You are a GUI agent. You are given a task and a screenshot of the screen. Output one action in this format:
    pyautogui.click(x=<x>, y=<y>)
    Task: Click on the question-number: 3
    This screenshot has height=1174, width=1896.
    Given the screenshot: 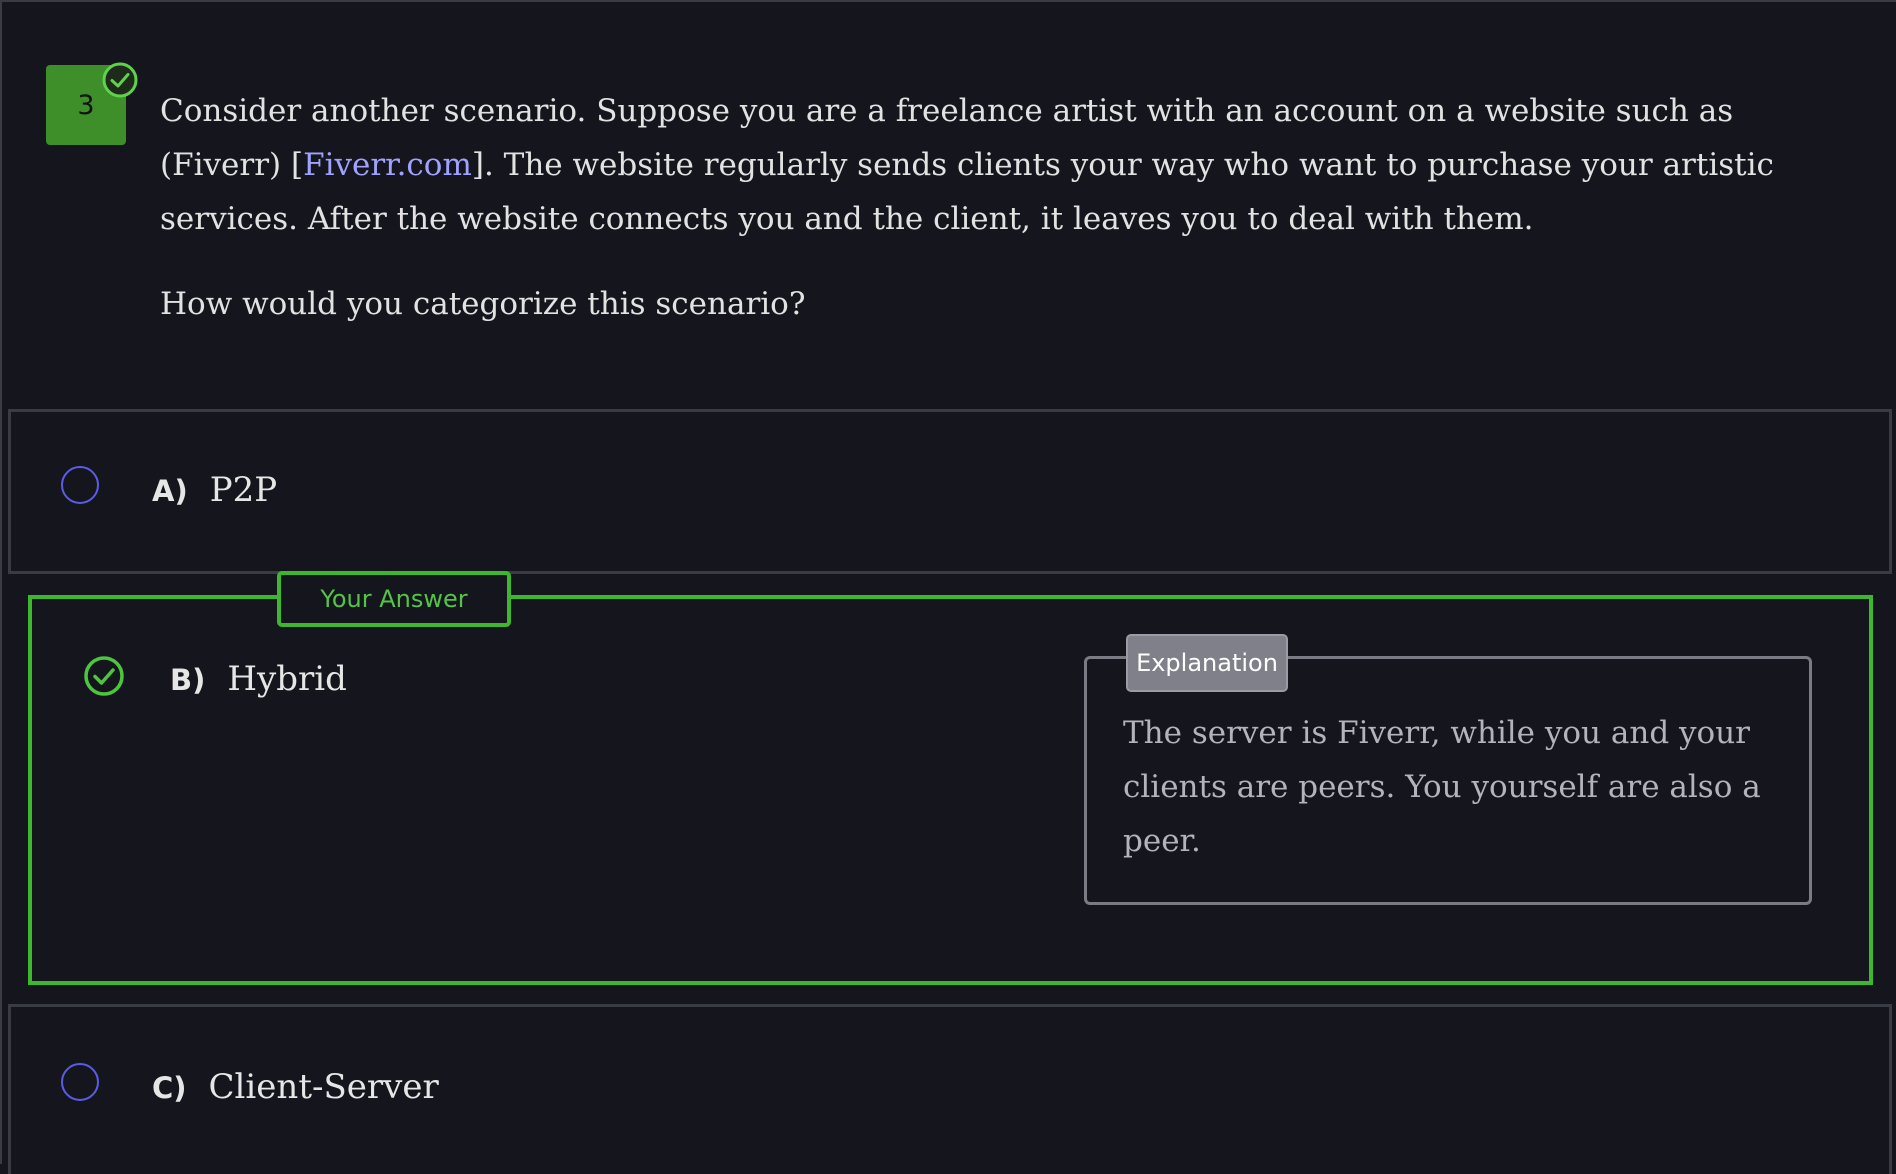 What is the action you would take?
    pyautogui.click(x=86, y=105)
    